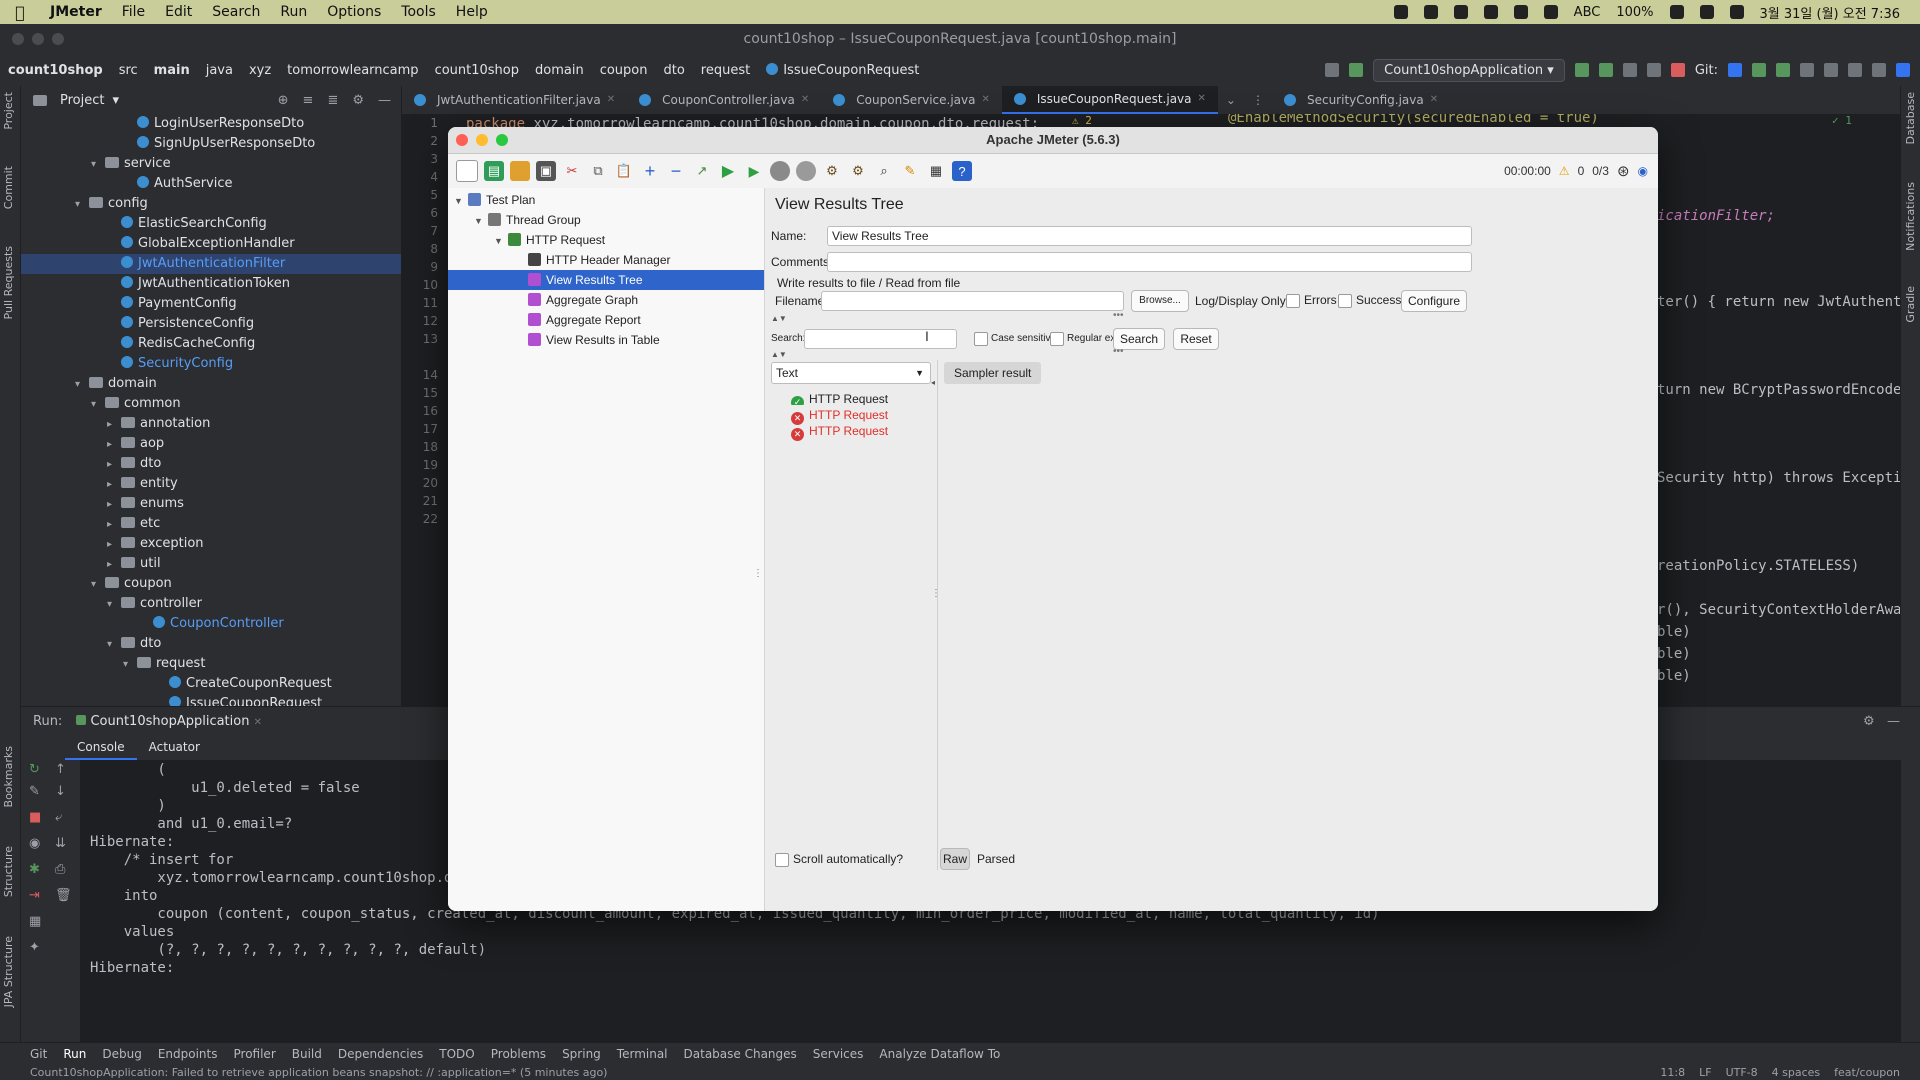  Describe the element at coordinates (1759, 70) in the screenshot. I see `git-commit-icon` at that location.